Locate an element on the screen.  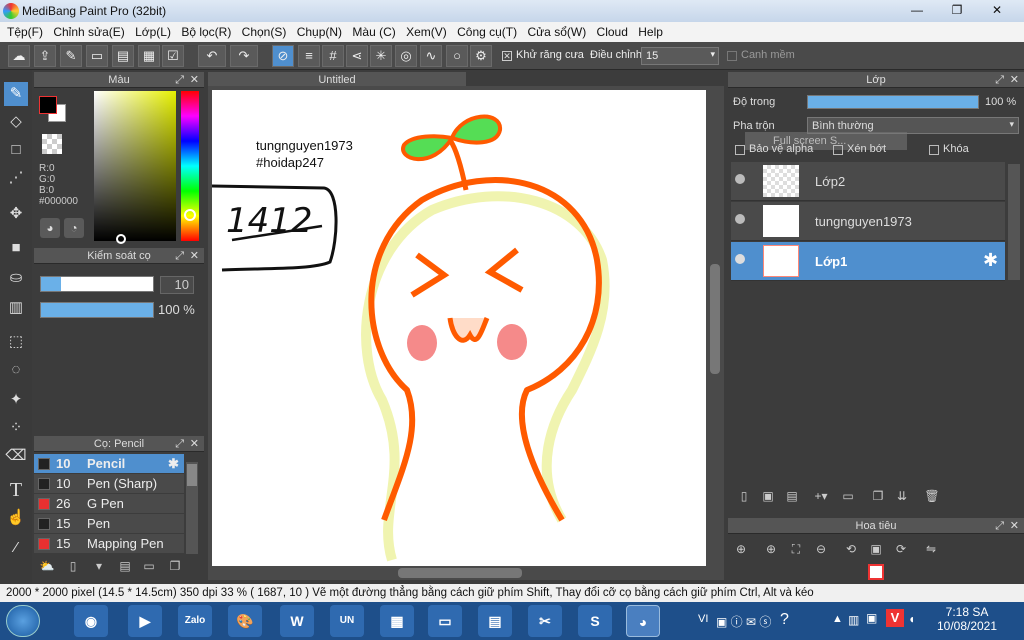
checklist-icon: ☑ is located at coordinates (173, 56).